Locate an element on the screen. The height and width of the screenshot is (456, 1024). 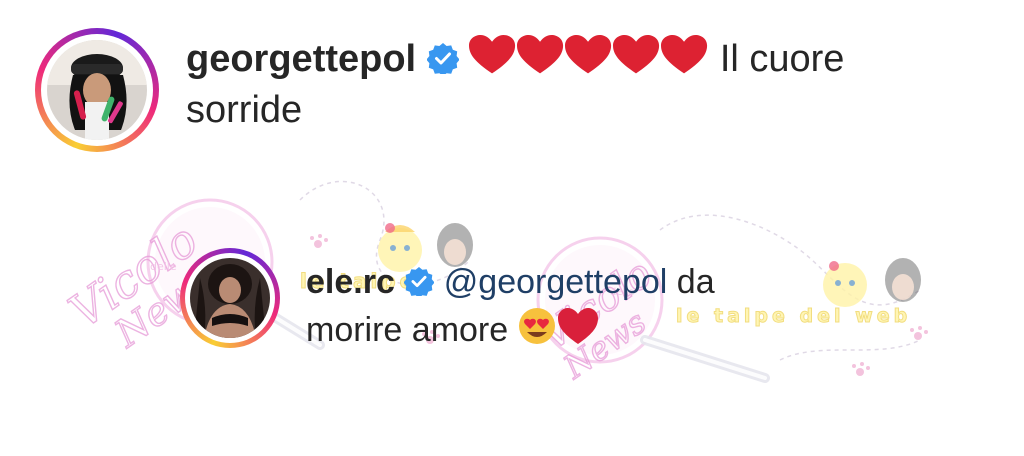
heart-eyes-face-icon is located at coordinates (536, 326).